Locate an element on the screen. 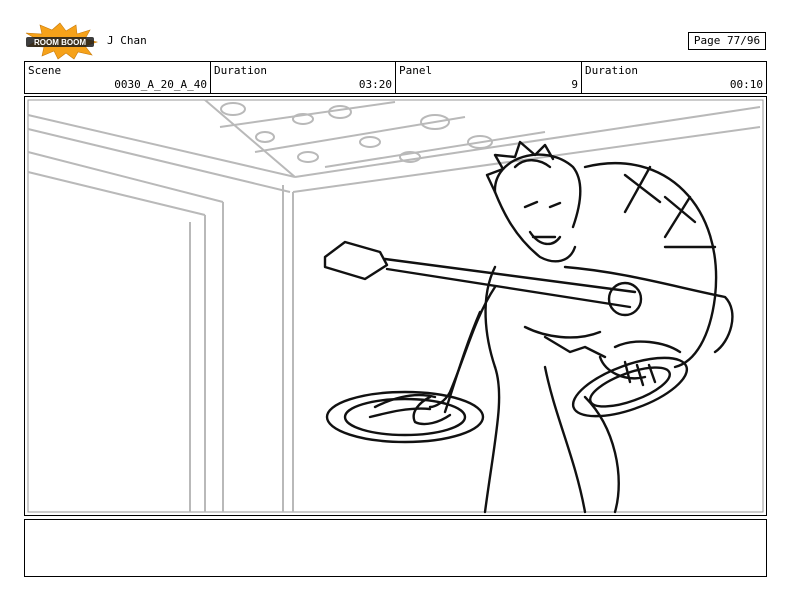 The width and height of the screenshot is (791, 613). scene-label: Scene is located at coordinates (45, 70).